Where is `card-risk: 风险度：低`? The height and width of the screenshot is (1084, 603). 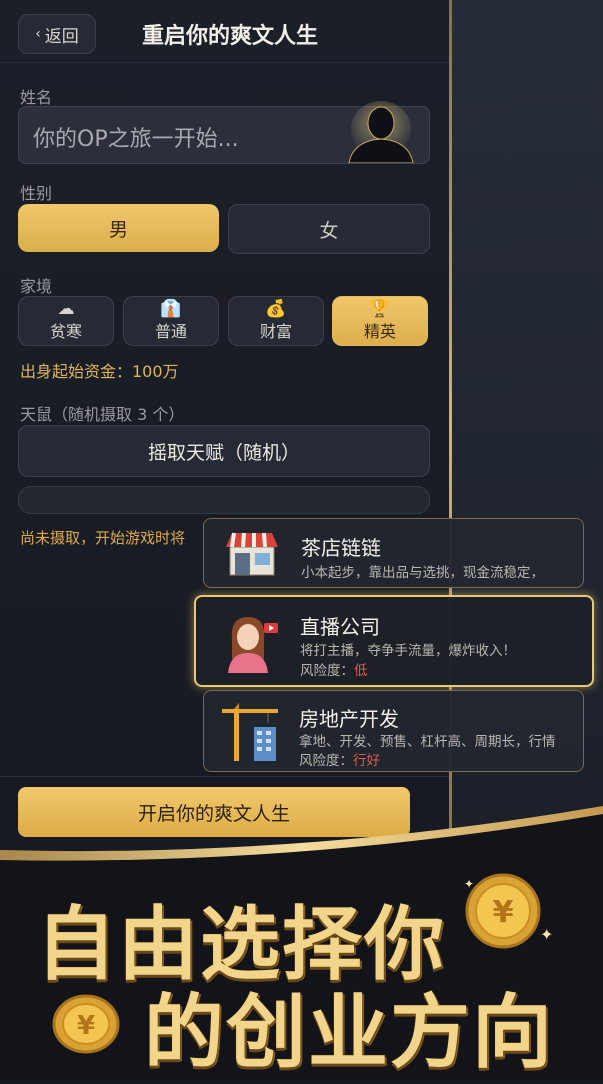
card-risk: 风险度：低 is located at coordinates (334, 669).